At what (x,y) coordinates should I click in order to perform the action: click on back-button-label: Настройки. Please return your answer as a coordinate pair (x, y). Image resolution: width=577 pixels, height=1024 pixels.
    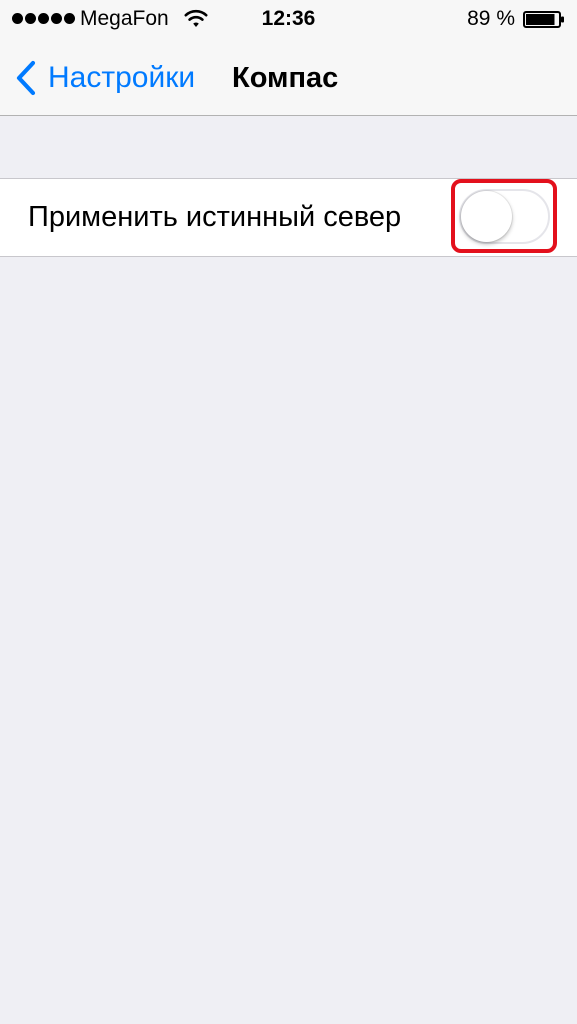
    Looking at the image, I should click on (122, 77).